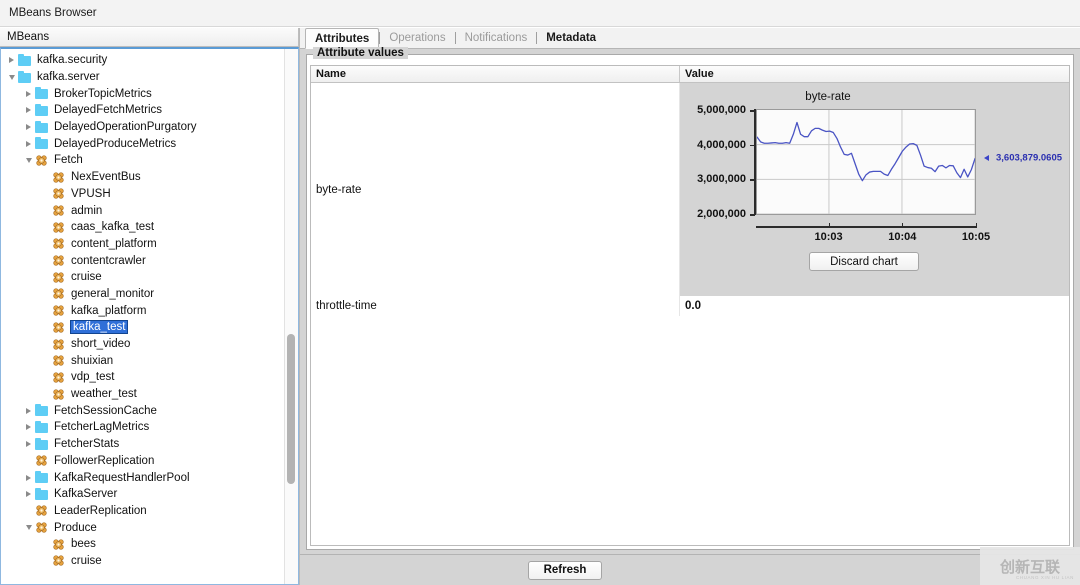 This screenshot has height=585, width=1080. What do you see at coordinates (149, 344) in the screenshot?
I see `tree-item-short-video: short_video` at bounding box center [149, 344].